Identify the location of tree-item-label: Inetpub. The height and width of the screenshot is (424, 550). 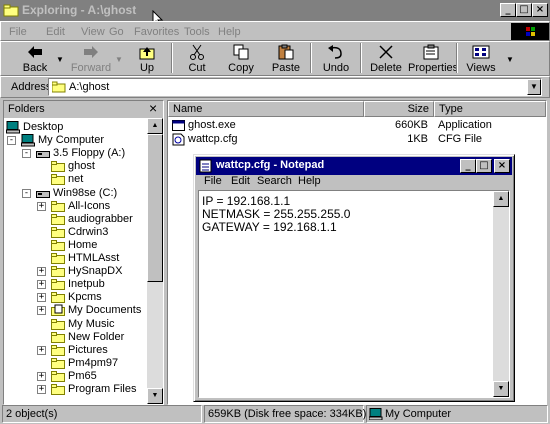
(86, 284).